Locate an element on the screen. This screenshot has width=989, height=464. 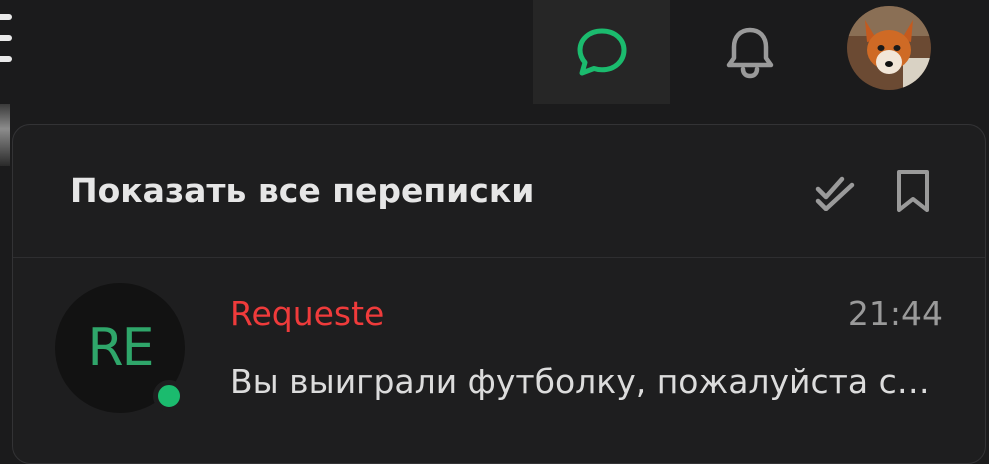
bell-icon is located at coordinates (750, 53).